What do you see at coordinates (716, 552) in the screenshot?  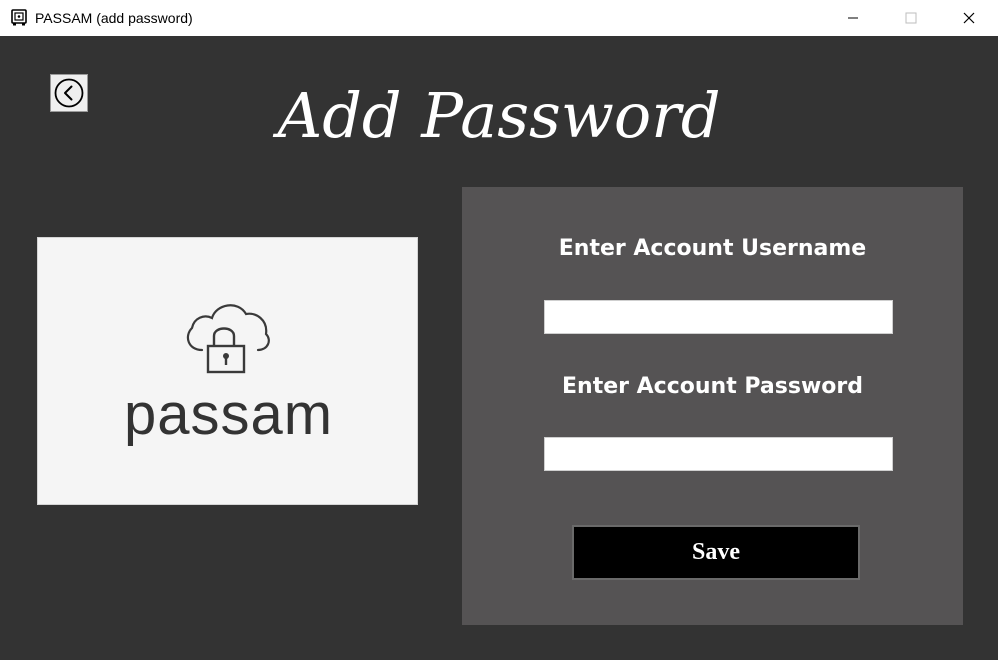 I see `save-button: Save` at bounding box center [716, 552].